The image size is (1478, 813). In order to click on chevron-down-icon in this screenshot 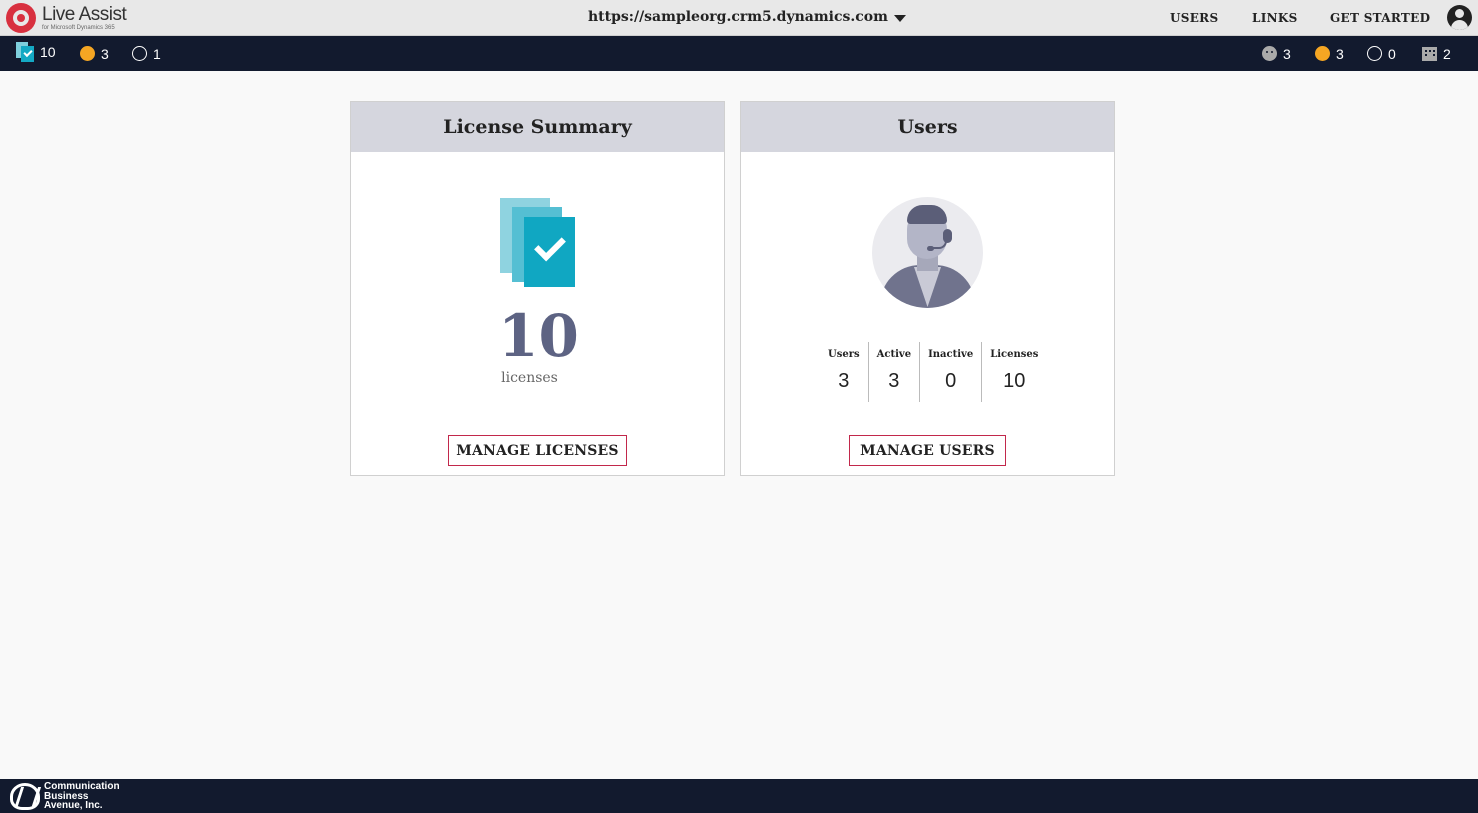, I will do `click(899, 18)`.